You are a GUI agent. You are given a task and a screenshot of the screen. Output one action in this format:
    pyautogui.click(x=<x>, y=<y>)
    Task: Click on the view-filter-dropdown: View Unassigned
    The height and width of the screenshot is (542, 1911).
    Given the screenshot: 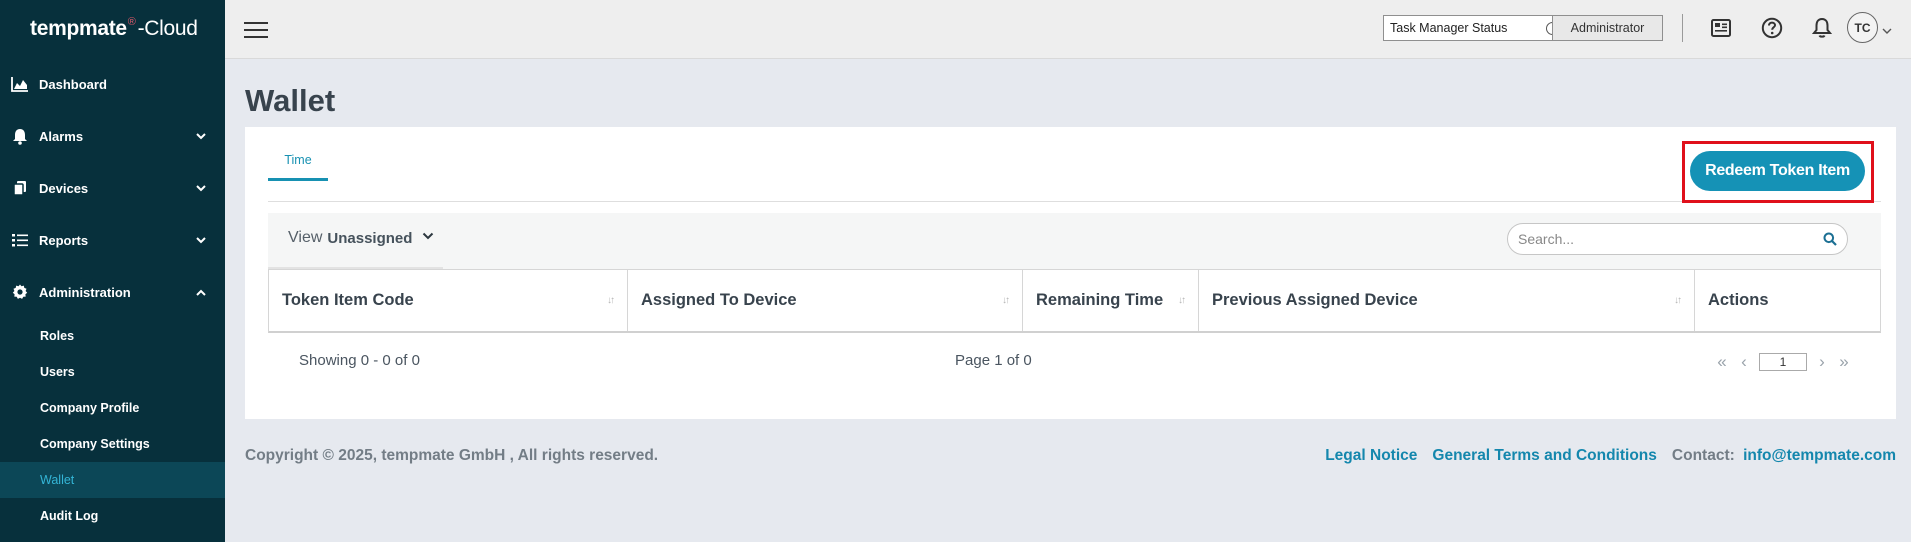 What is the action you would take?
    pyautogui.click(x=361, y=238)
    